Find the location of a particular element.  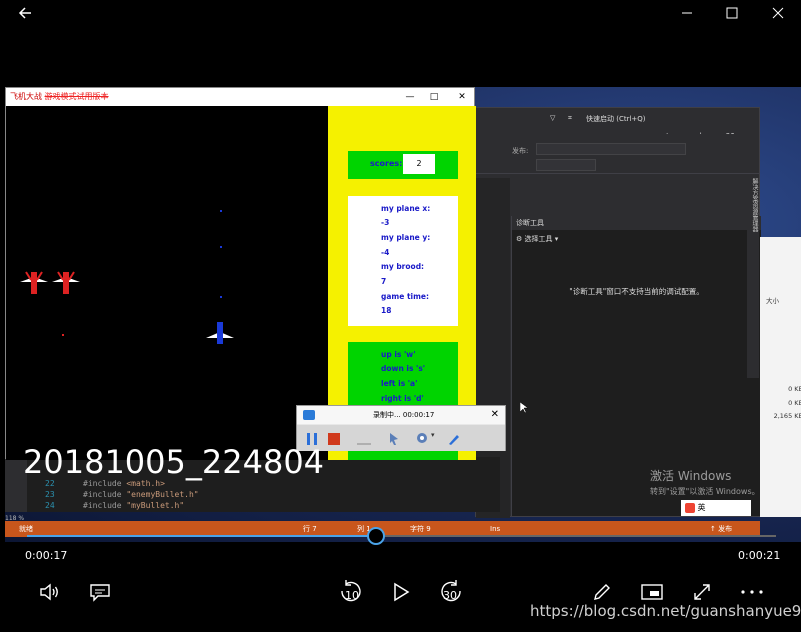

vs-title-bar: ▽ ⌗ 快速启动 (Ctrl+Q) ⚠ guangshanyue96 is located at coordinates (617, 124).